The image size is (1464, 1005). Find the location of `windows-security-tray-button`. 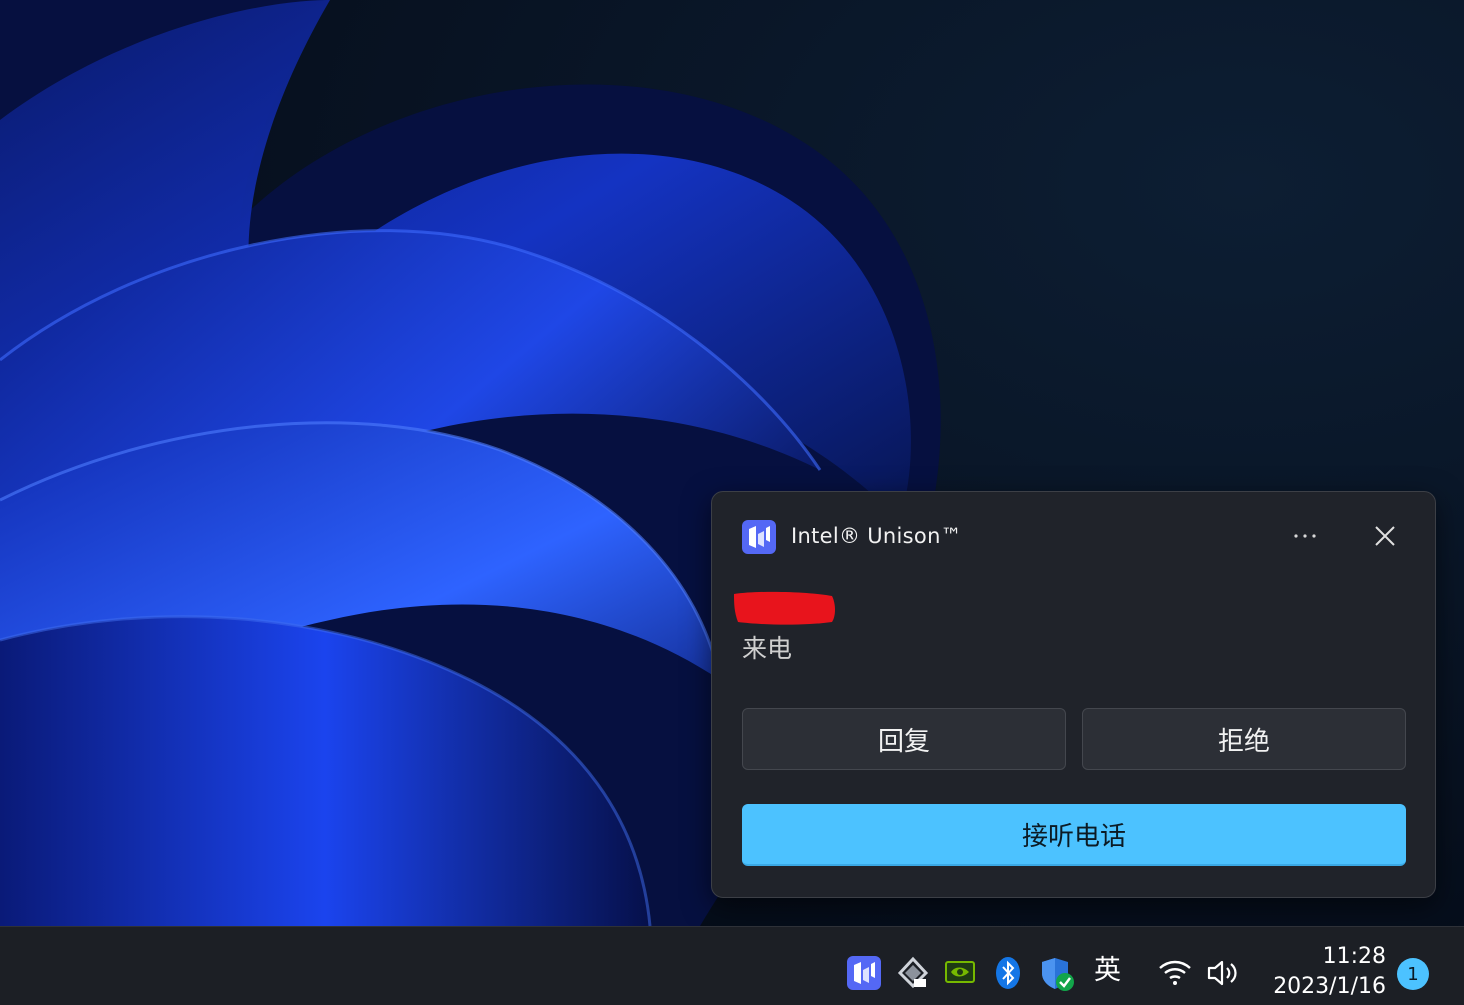

windows-security-tray-button is located at coordinates (1058, 974).